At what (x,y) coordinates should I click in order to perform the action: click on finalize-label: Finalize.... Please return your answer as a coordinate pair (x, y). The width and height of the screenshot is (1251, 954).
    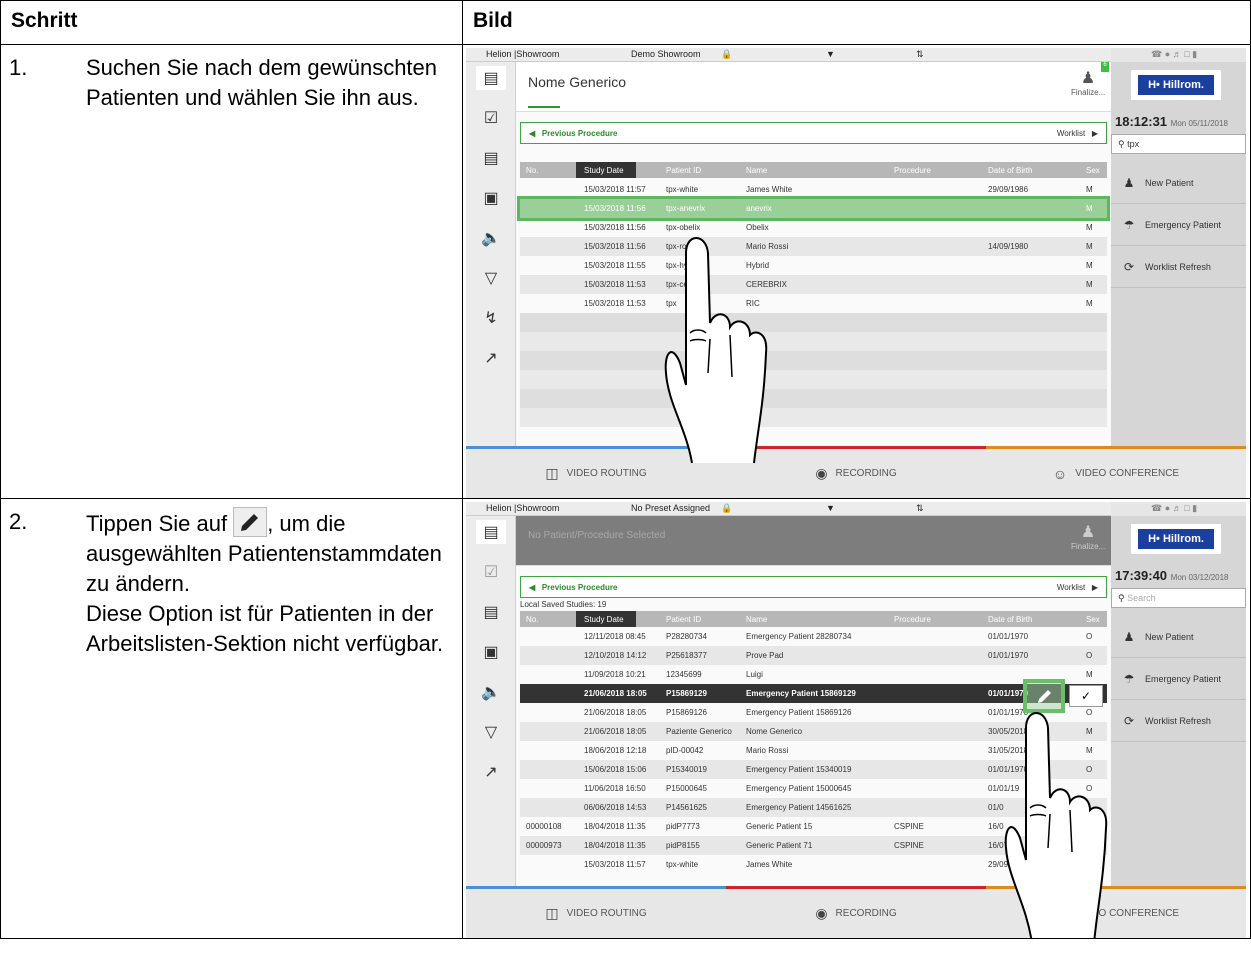
    Looking at the image, I should click on (1088, 546).